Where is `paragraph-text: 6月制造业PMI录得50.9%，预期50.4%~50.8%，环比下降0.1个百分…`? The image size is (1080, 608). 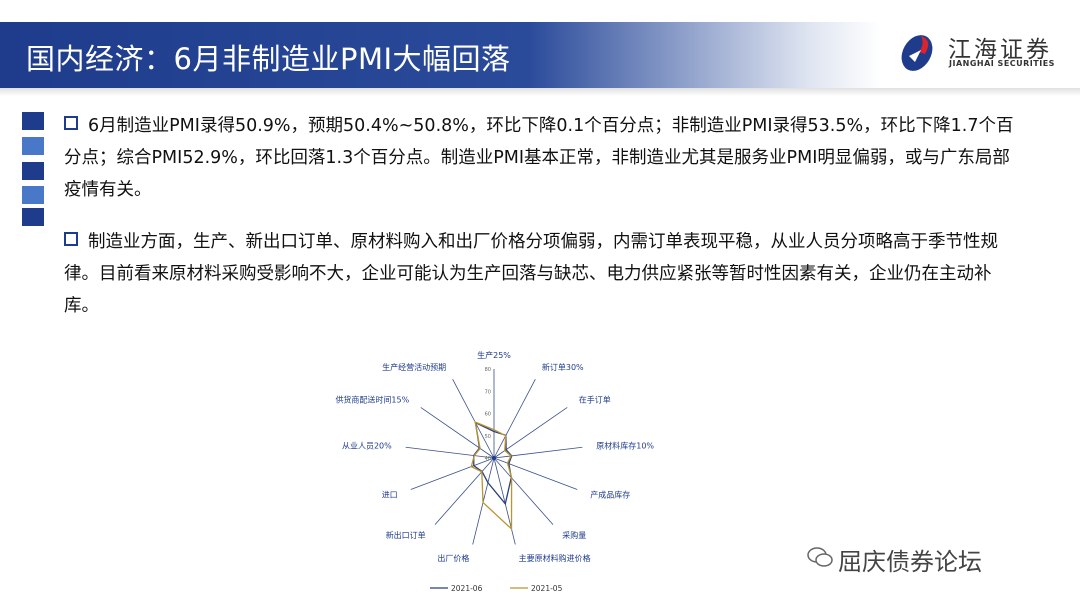
paragraph-text: 6月制造业PMI录得50.9%，预期50.4%~50.8%，环比下降0.1个百分… is located at coordinates (539, 158).